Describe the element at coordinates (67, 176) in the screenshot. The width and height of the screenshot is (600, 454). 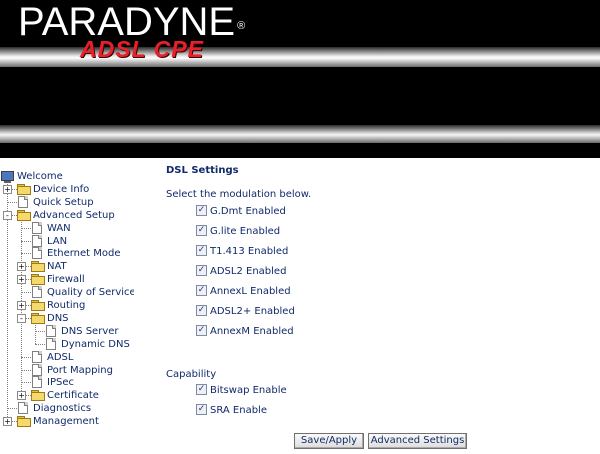
I see `tree-item-welcome: Welcome` at that location.